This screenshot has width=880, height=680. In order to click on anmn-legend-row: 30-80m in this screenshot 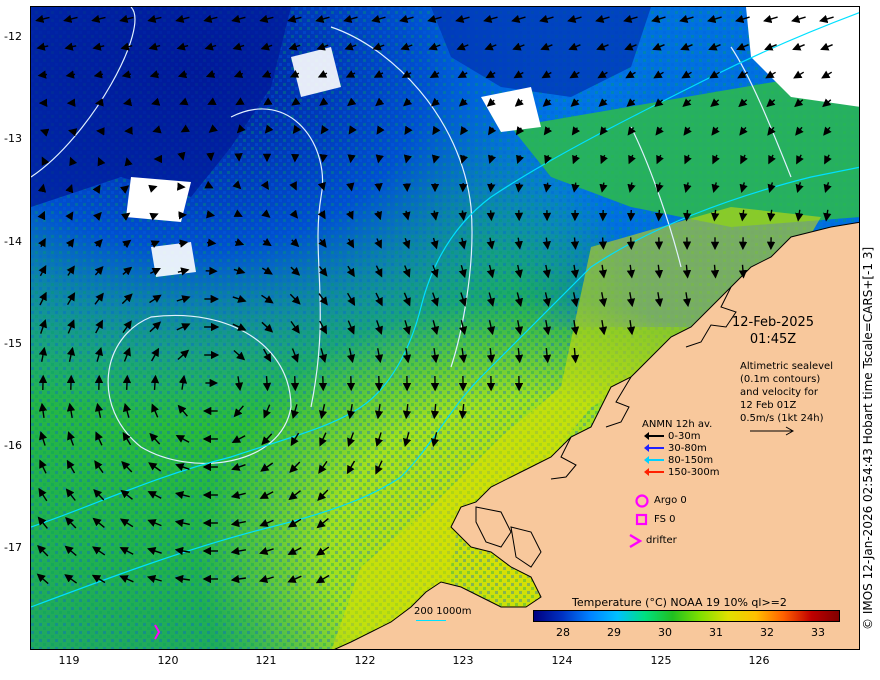, I will do `click(675, 449)`.